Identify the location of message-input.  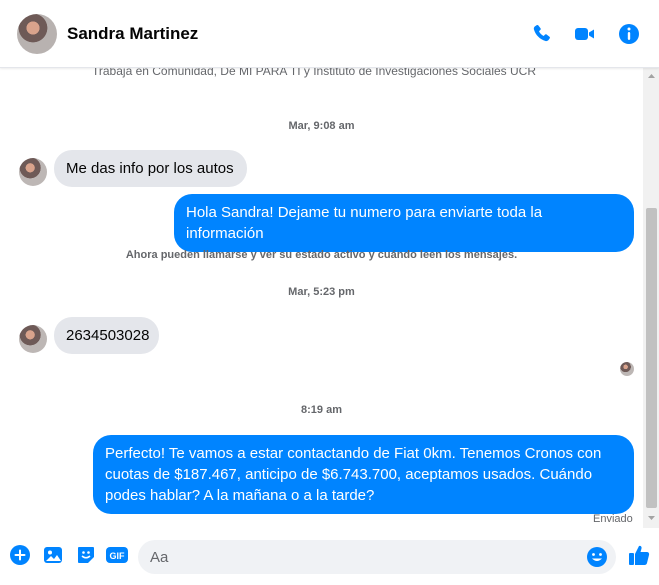
(365, 557).